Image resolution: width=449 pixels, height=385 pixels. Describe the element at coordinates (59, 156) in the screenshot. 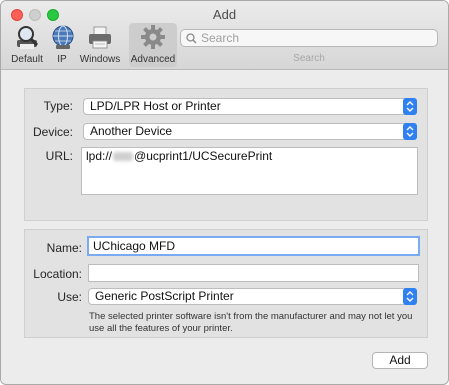

I see `url-label: URL:` at that location.